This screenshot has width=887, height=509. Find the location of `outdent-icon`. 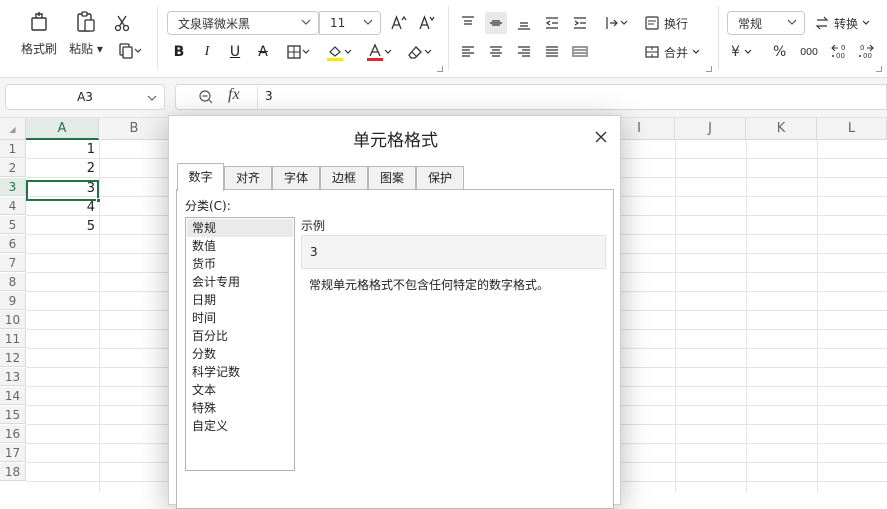

outdent-icon is located at coordinates (551, 23).